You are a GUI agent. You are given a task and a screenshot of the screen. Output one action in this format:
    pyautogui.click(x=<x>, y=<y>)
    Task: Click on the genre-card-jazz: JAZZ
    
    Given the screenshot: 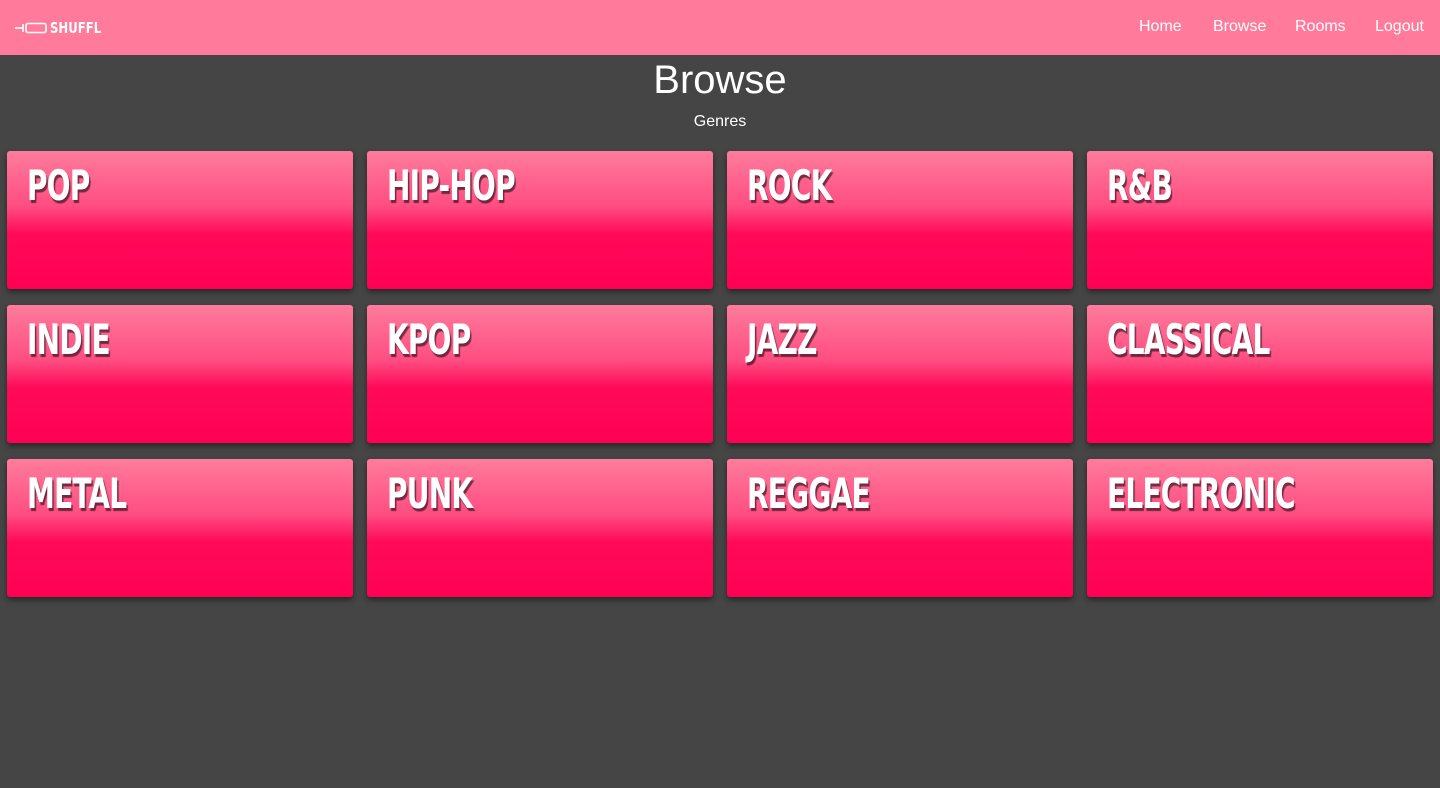 What is the action you would take?
    pyautogui.click(x=900, y=374)
    